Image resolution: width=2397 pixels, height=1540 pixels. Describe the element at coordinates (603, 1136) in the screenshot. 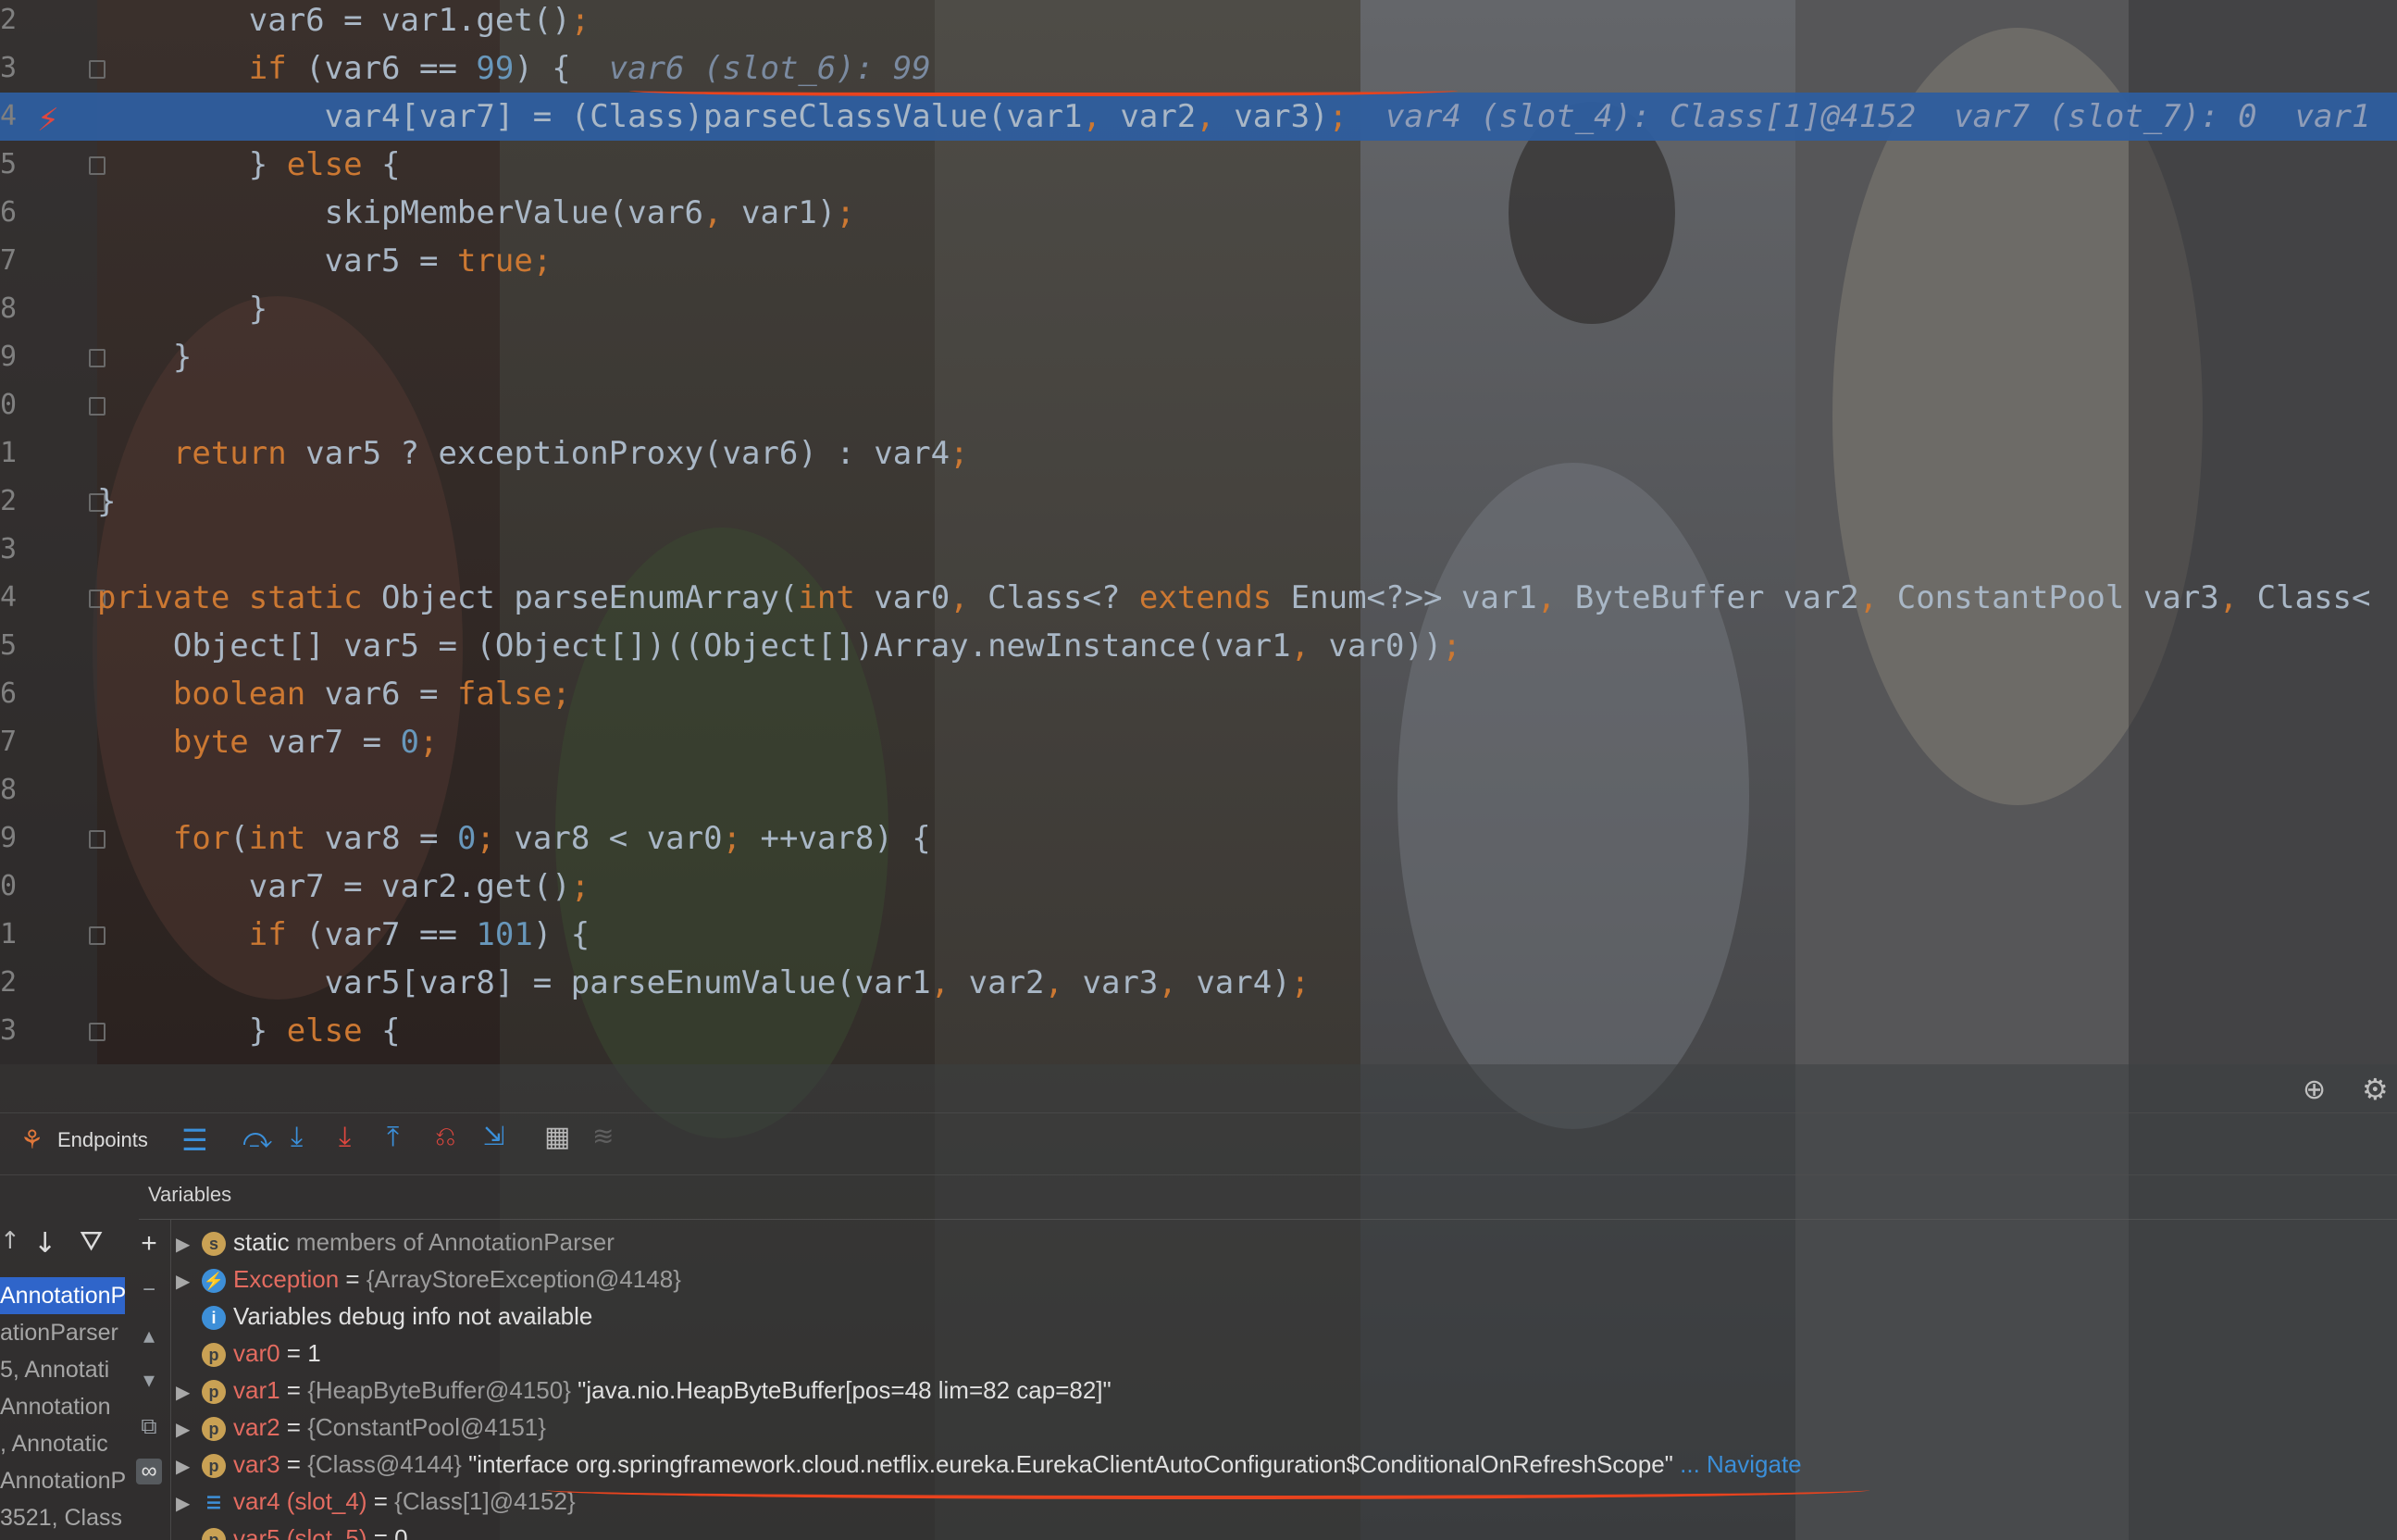

I see `trace-icon: ≋` at that location.